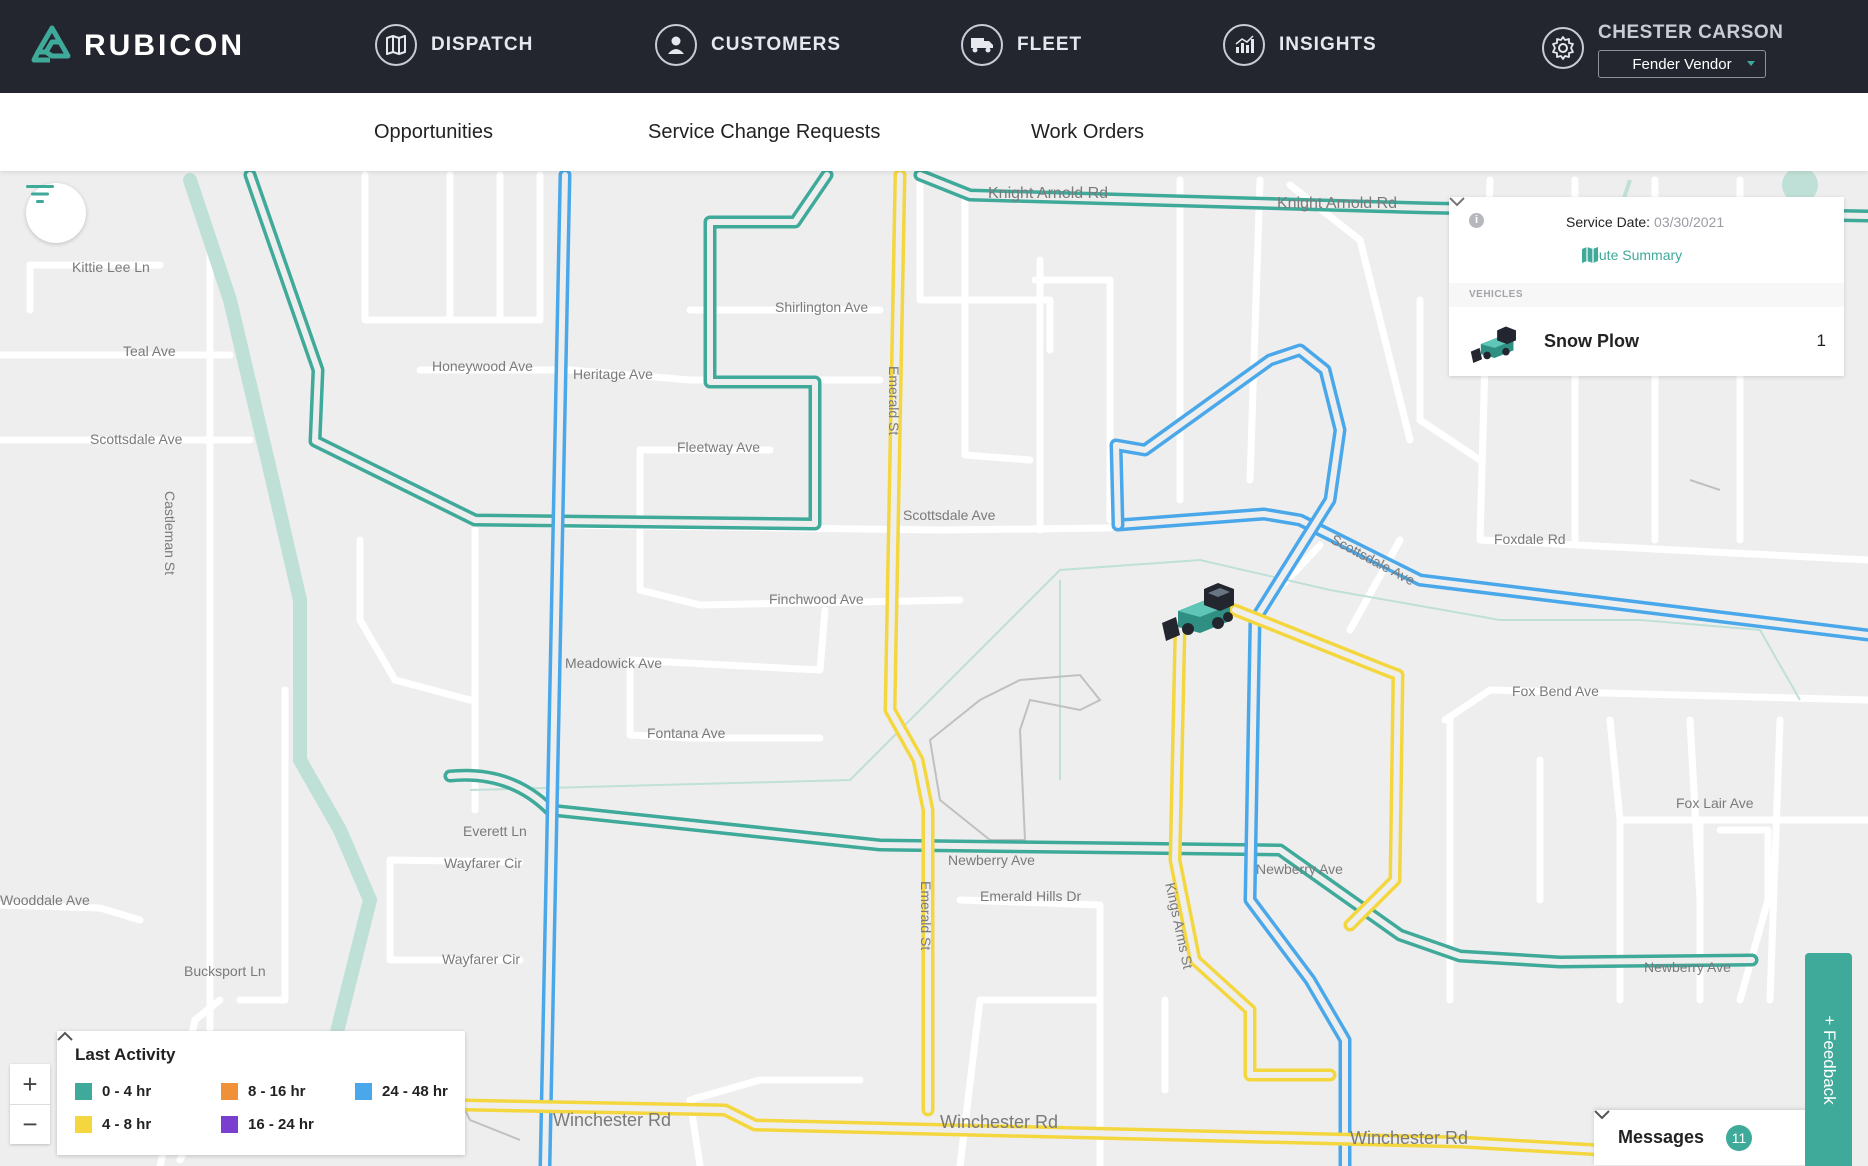  Describe the element at coordinates (1661, 1137) in the screenshot. I see `messages-label: Messages` at that location.